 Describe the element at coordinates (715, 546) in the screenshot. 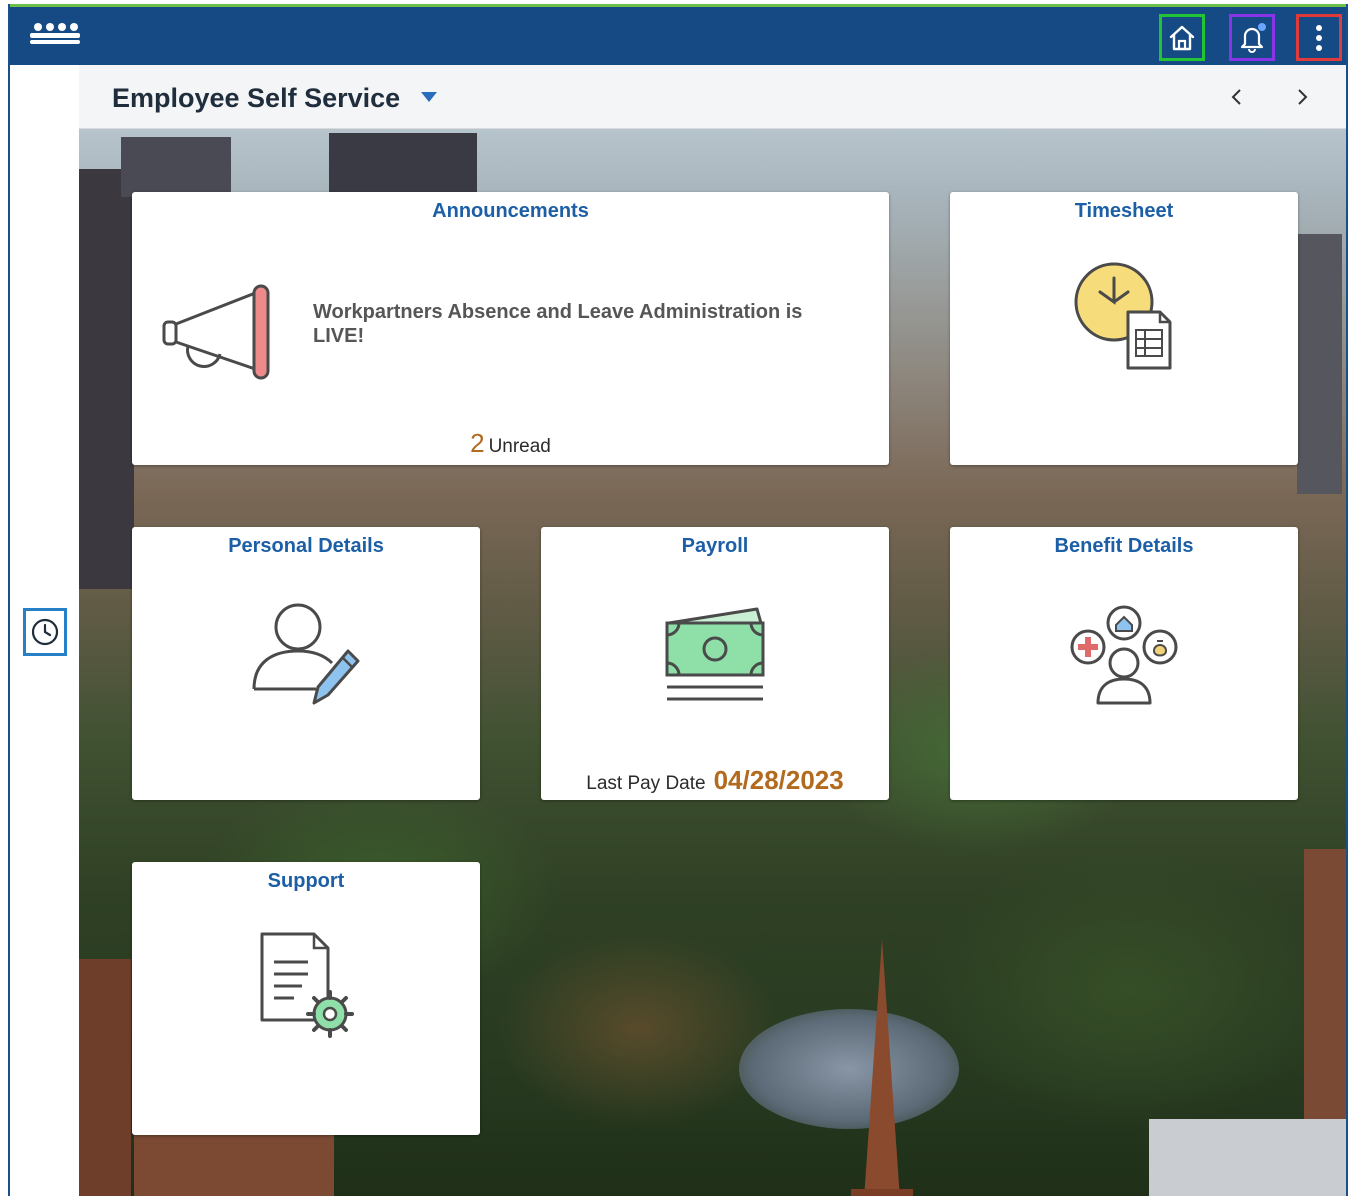

I see `tile-title: Payroll` at that location.